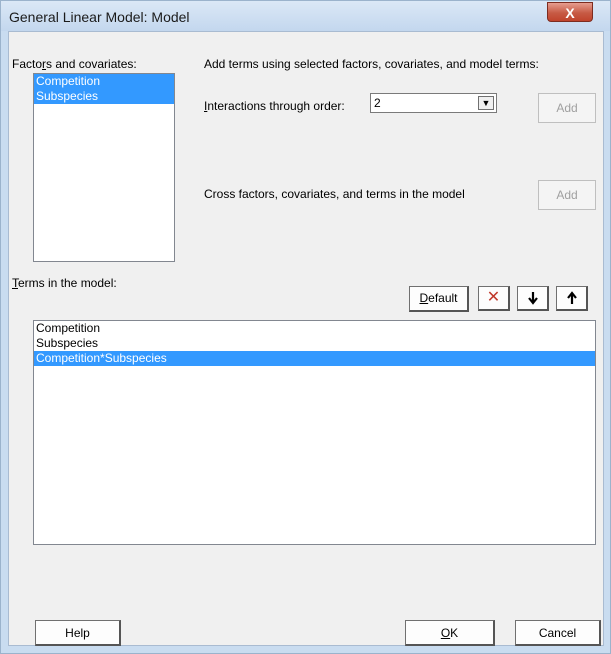  What do you see at coordinates (567, 195) in the screenshot?
I see `add-cross-button: Add` at bounding box center [567, 195].